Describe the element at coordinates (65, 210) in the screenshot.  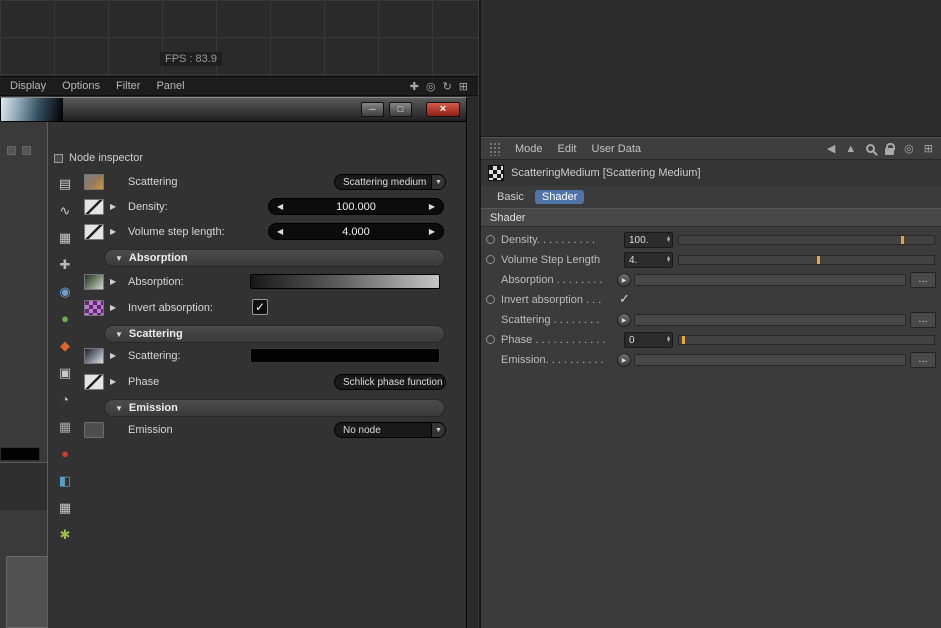
I see `spline-icon: ∿` at that location.